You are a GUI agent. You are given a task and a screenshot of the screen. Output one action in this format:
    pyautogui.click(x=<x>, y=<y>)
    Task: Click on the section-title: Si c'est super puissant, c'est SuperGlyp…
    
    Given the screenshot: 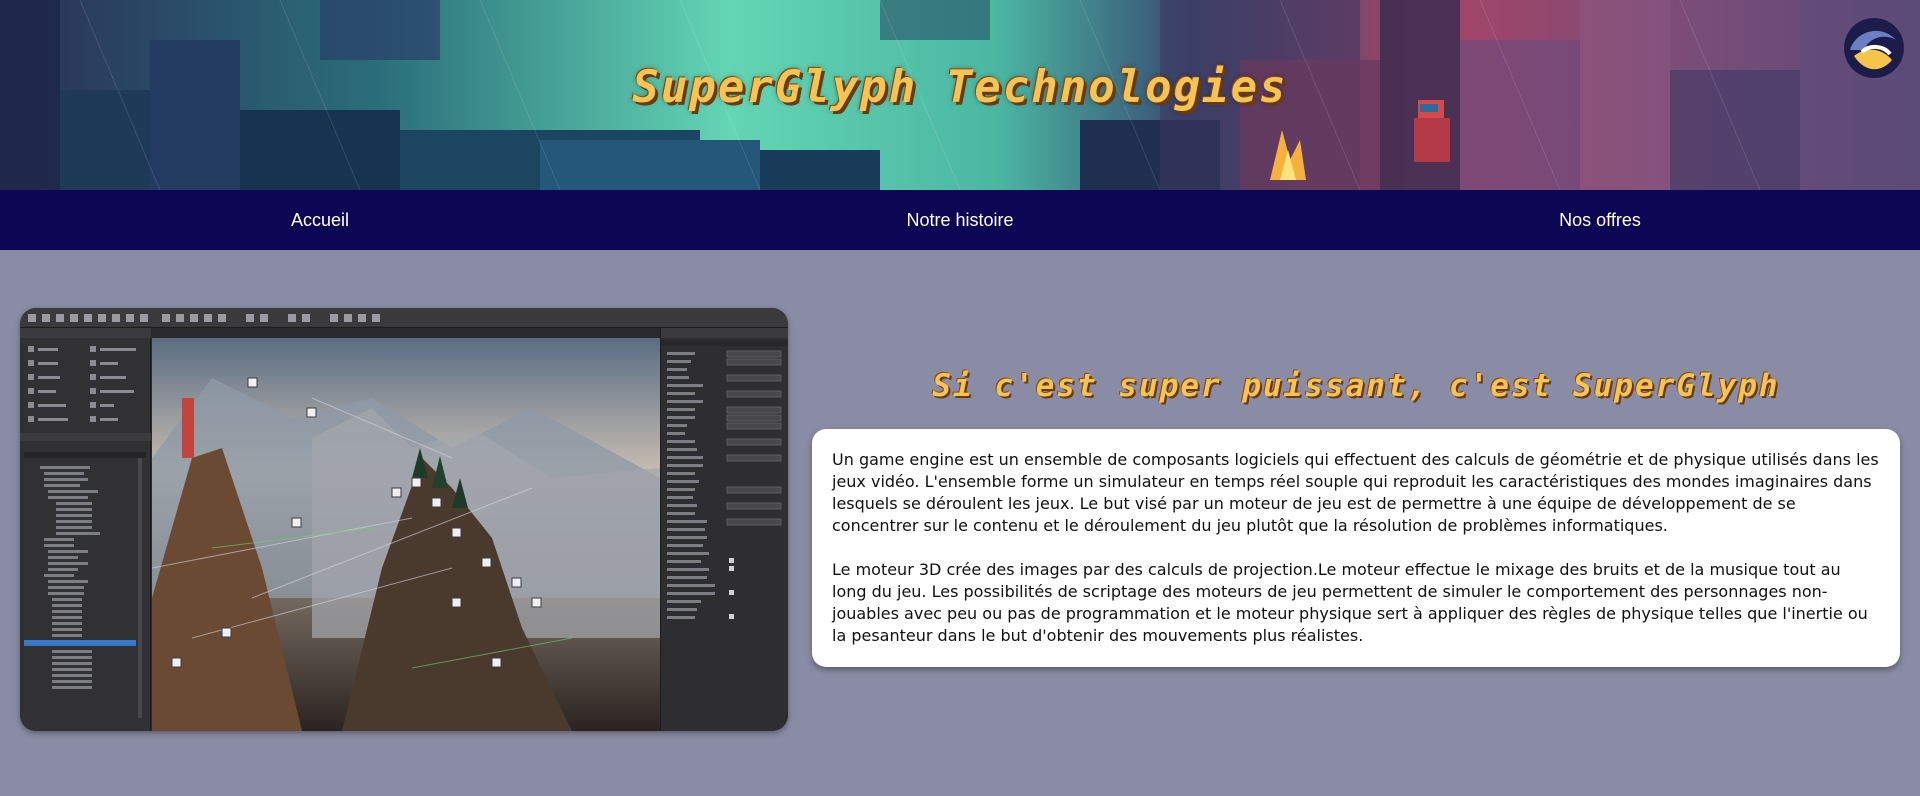 What is the action you would take?
    pyautogui.click(x=1356, y=386)
    